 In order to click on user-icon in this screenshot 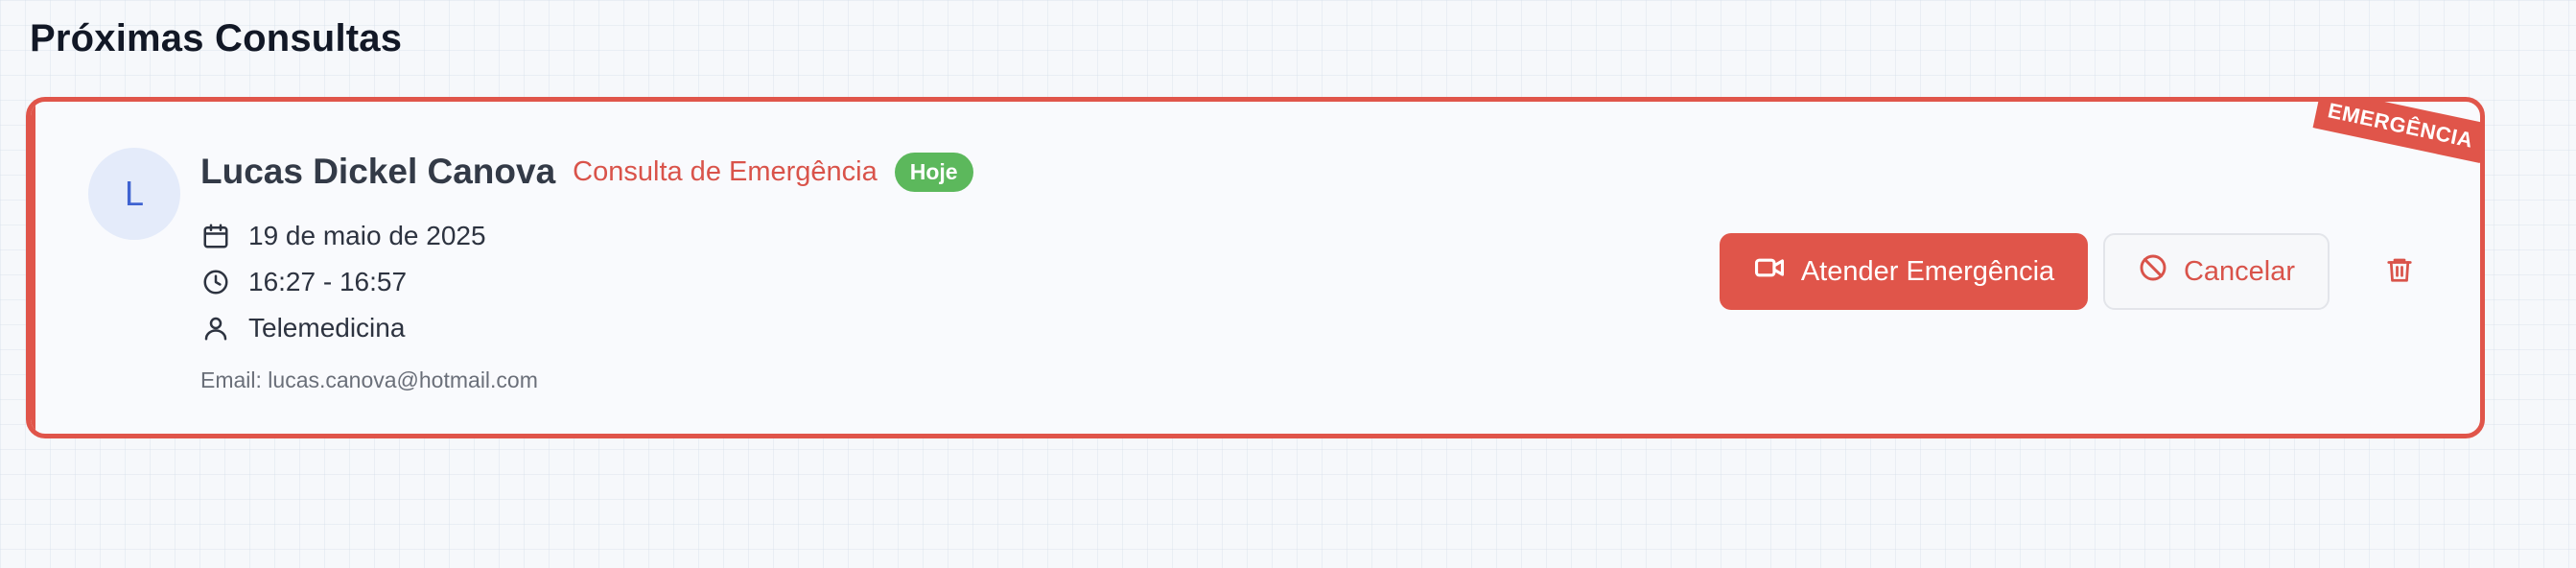, I will do `click(215, 328)`.